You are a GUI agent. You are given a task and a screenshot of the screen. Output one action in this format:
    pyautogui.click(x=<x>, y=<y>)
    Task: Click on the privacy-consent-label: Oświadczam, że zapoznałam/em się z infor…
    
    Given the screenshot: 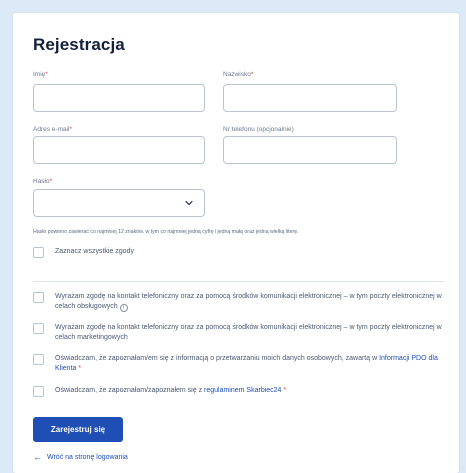 What is the action you would take?
    pyautogui.click(x=246, y=363)
    